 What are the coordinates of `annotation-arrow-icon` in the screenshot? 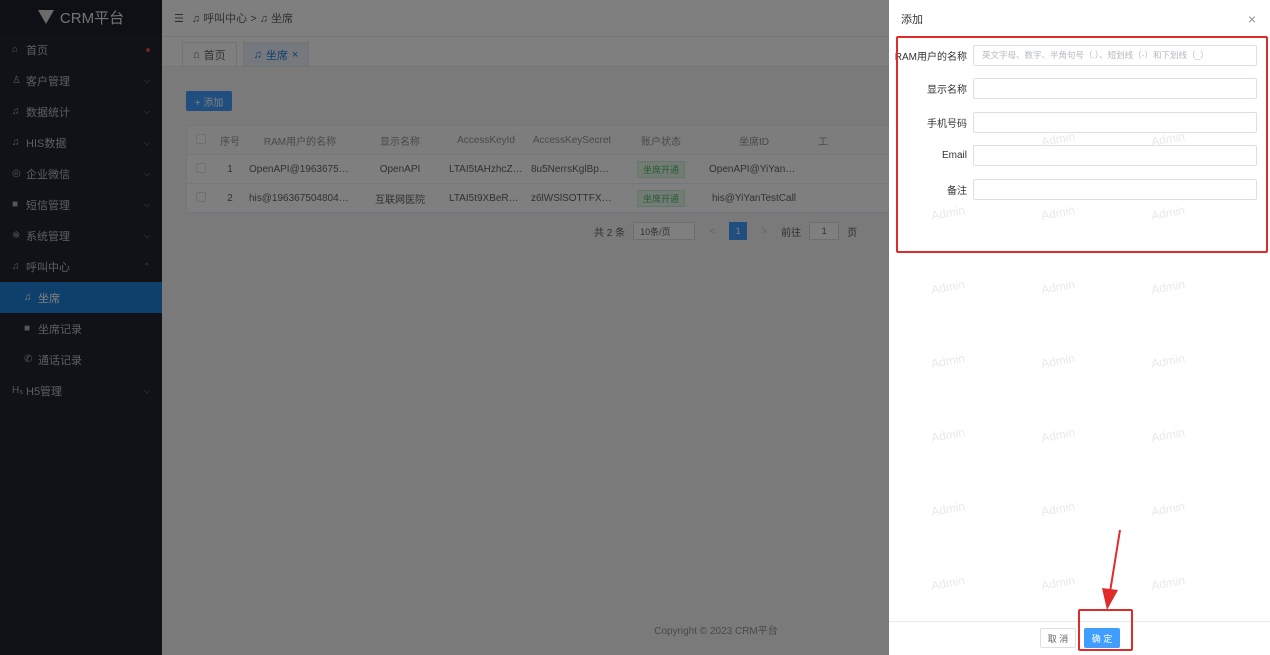 It's located at (1111, 569).